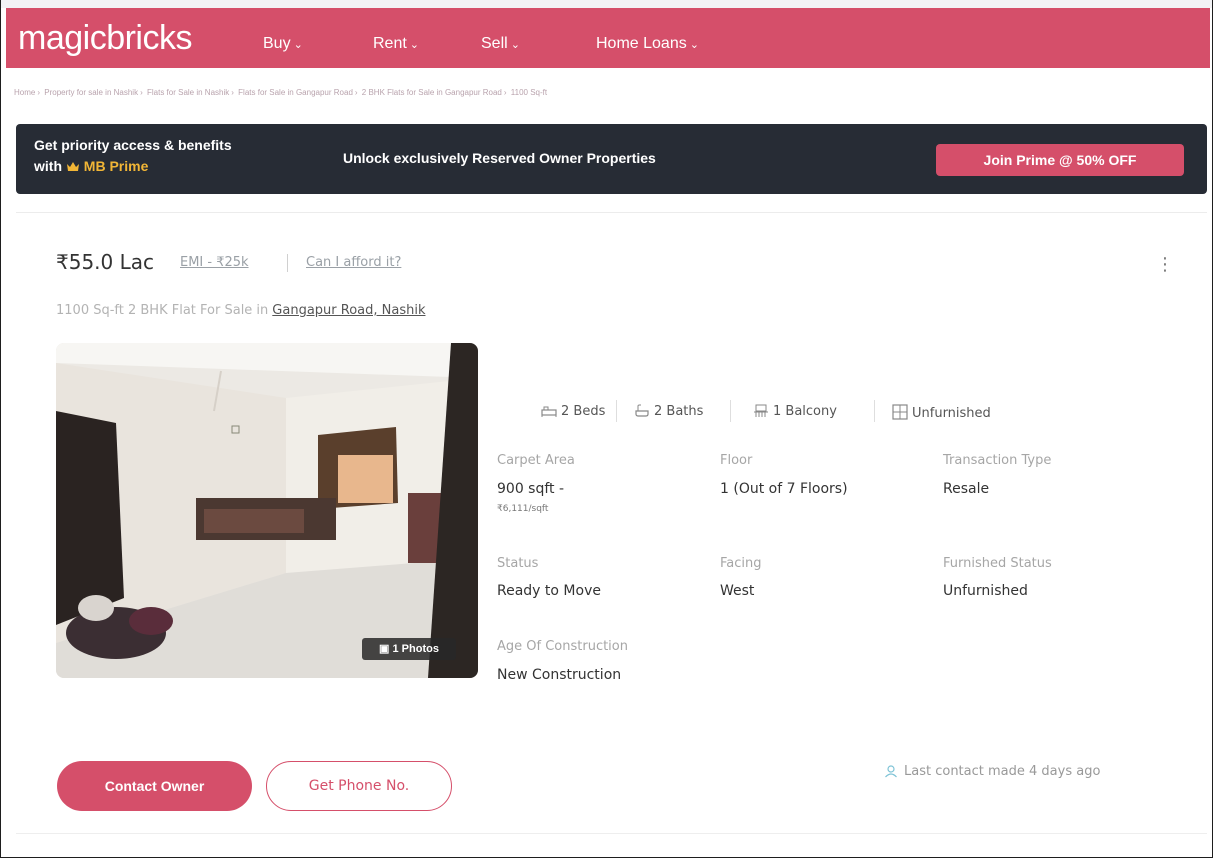 This screenshot has height=859, width=1213. Describe the element at coordinates (559, 675) in the screenshot. I see `age-of-construction-value: New Construction` at that location.